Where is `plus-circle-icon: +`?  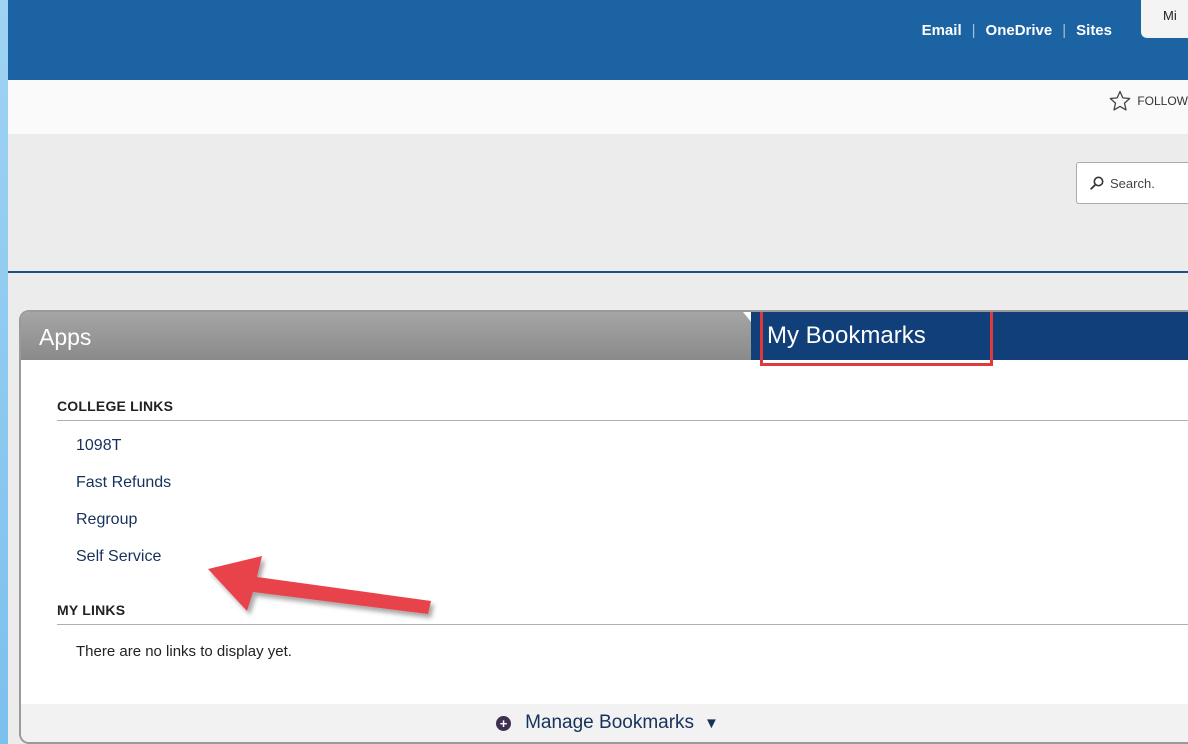 plus-circle-icon: + is located at coordinates (504, 723).